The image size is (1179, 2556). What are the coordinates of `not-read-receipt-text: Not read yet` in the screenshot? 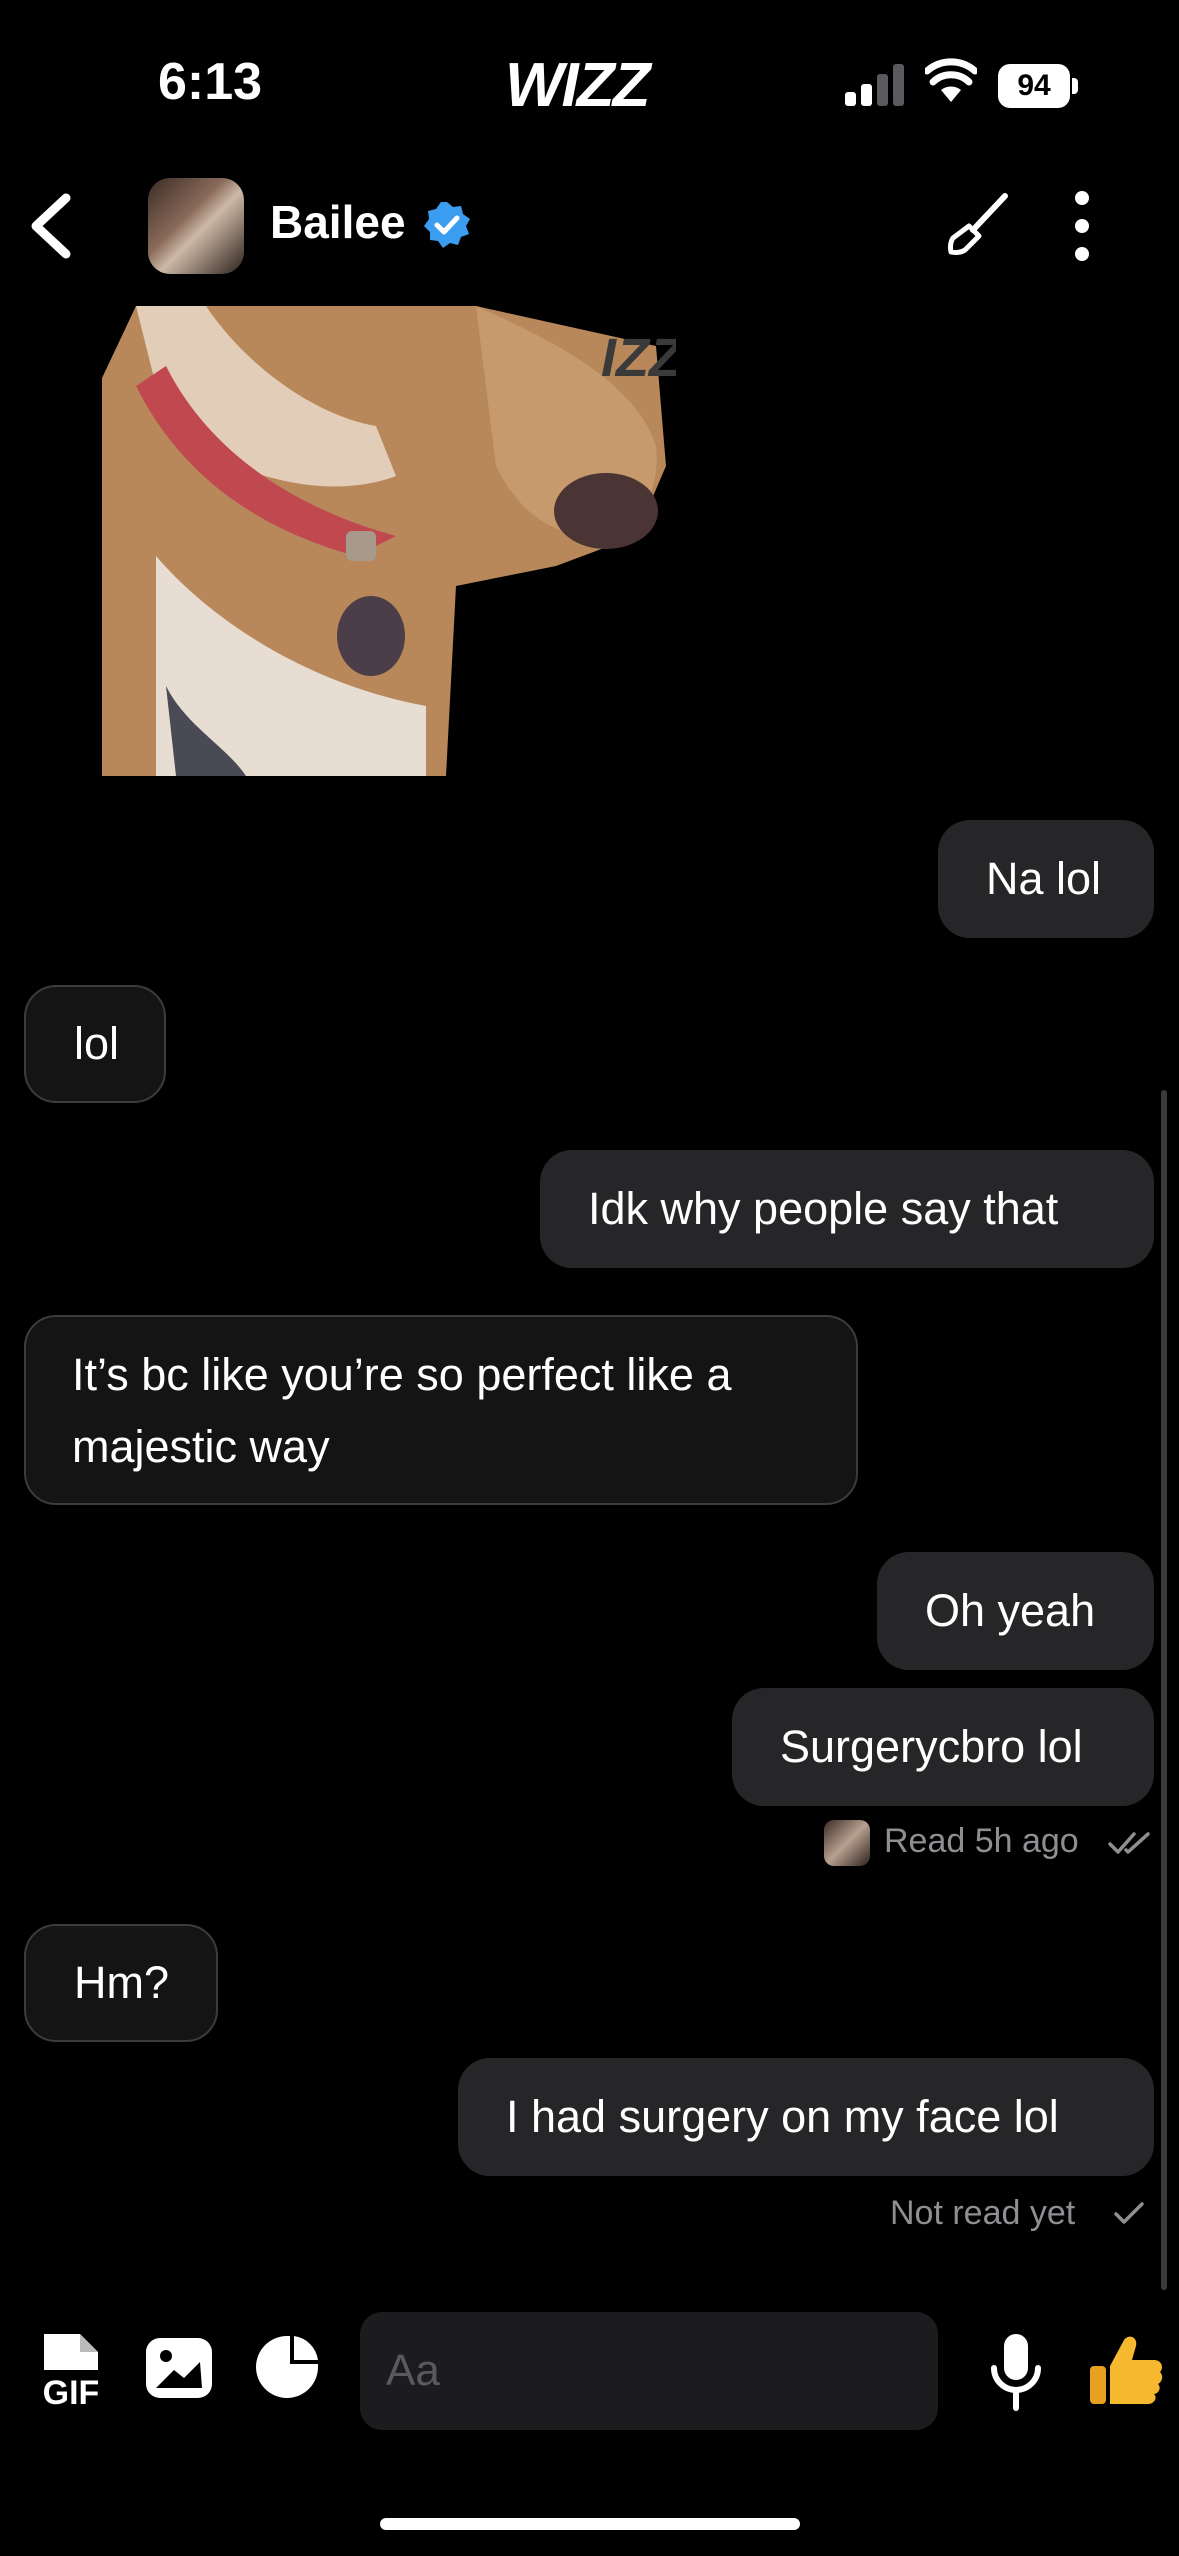 It's located at (983, 2213).